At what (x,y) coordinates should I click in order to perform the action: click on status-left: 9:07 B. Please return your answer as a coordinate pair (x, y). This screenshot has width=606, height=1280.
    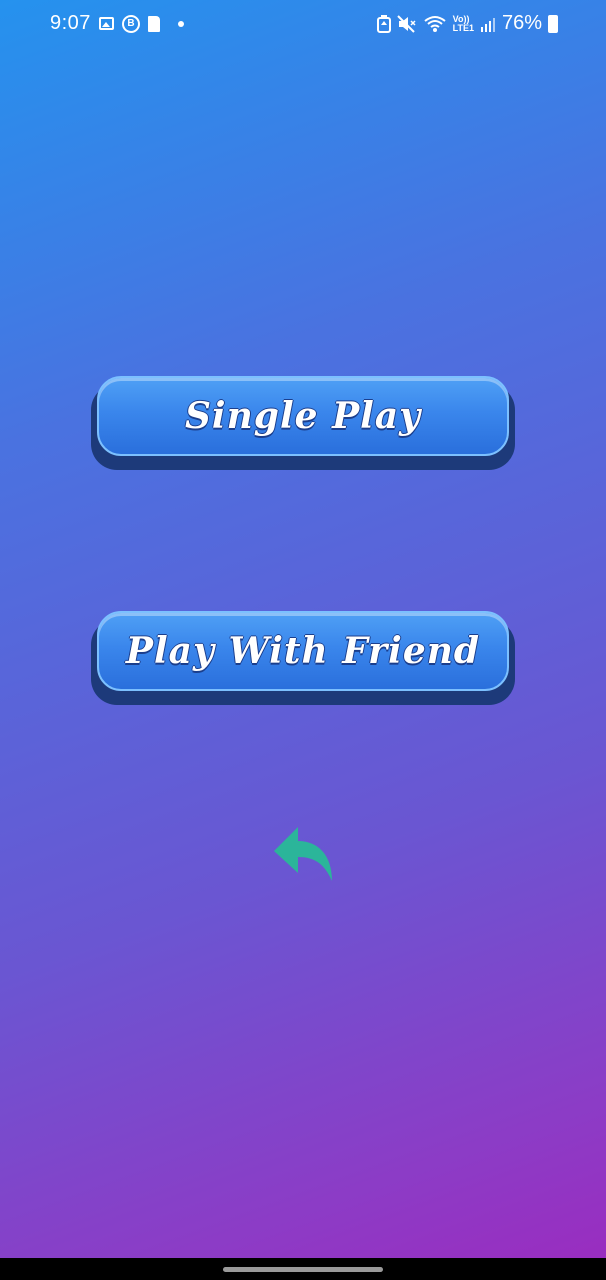
    Looking at the image, I should click on (117, 23).